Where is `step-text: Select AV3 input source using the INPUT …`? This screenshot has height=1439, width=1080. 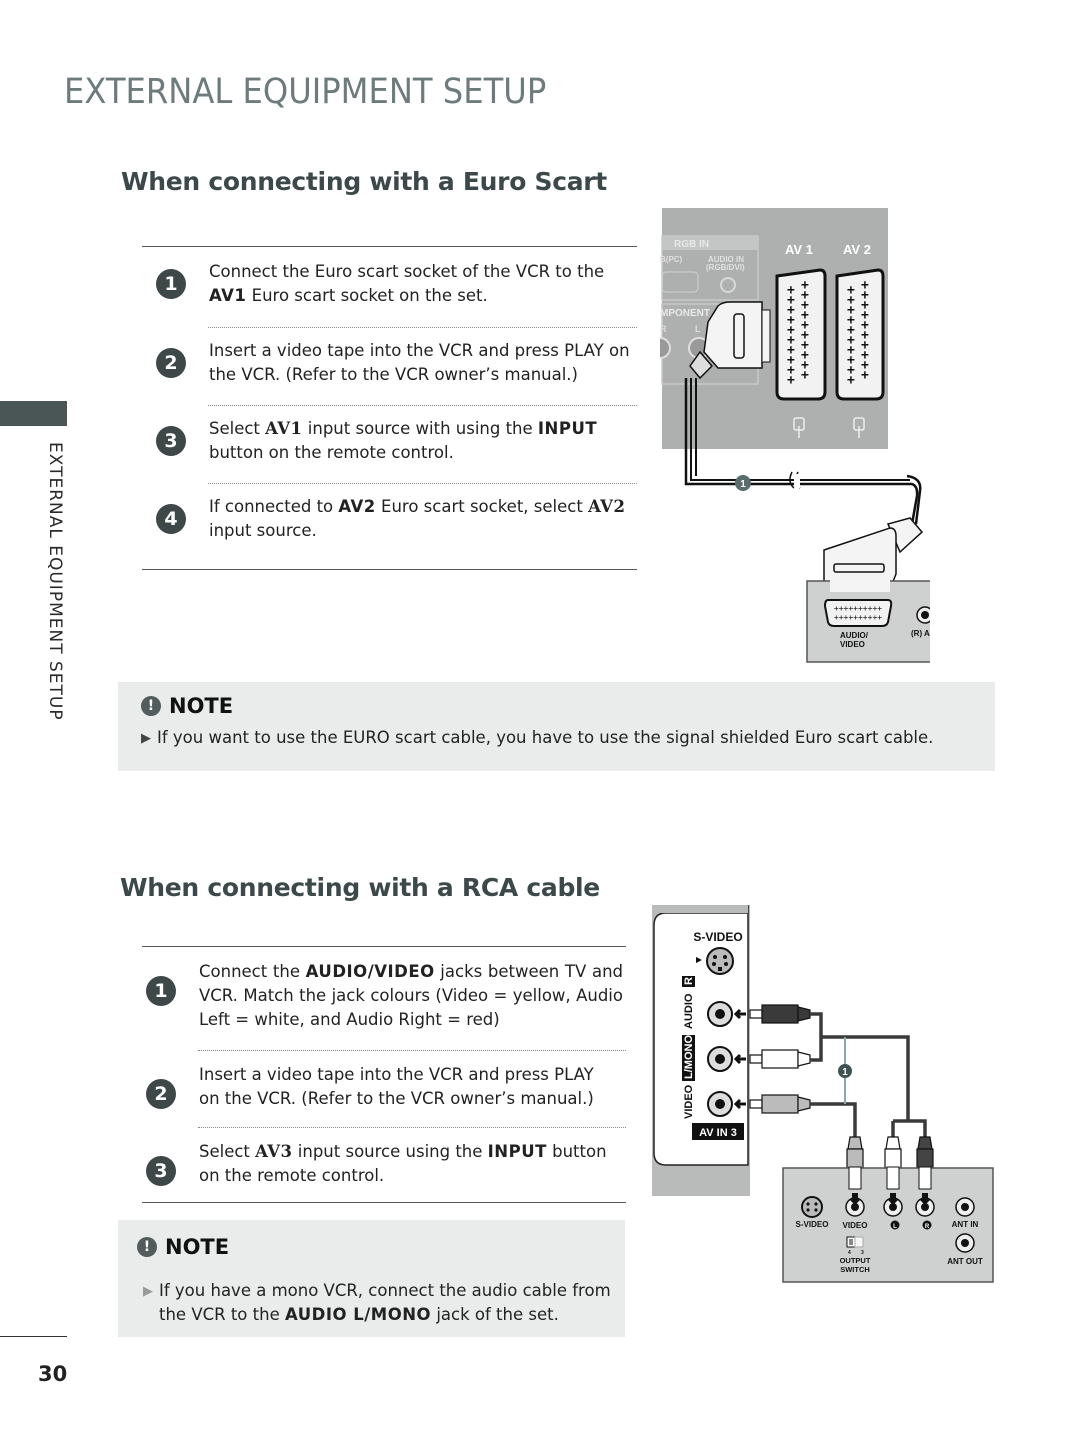 step-text: Select AV3 input source using the INPUT … is located at coordinates (403, 1163).